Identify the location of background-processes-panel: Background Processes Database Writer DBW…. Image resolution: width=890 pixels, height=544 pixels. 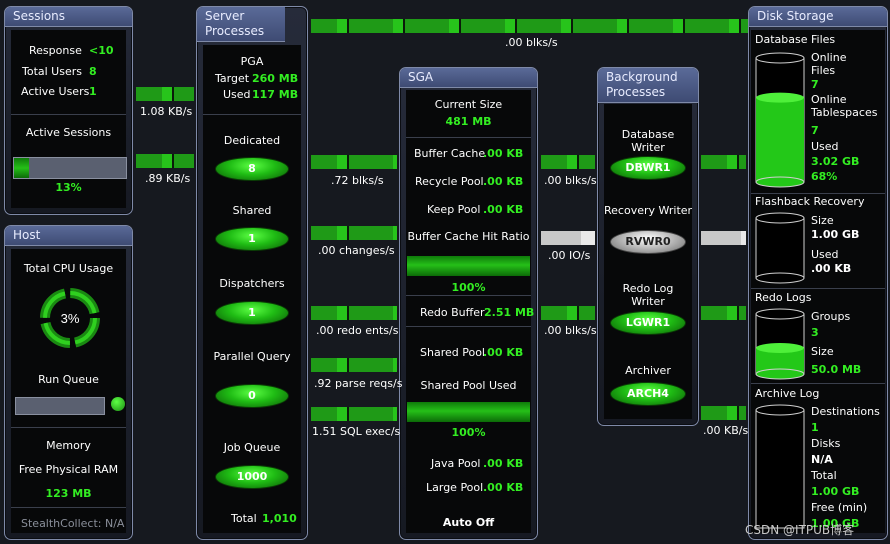
(648, 246).